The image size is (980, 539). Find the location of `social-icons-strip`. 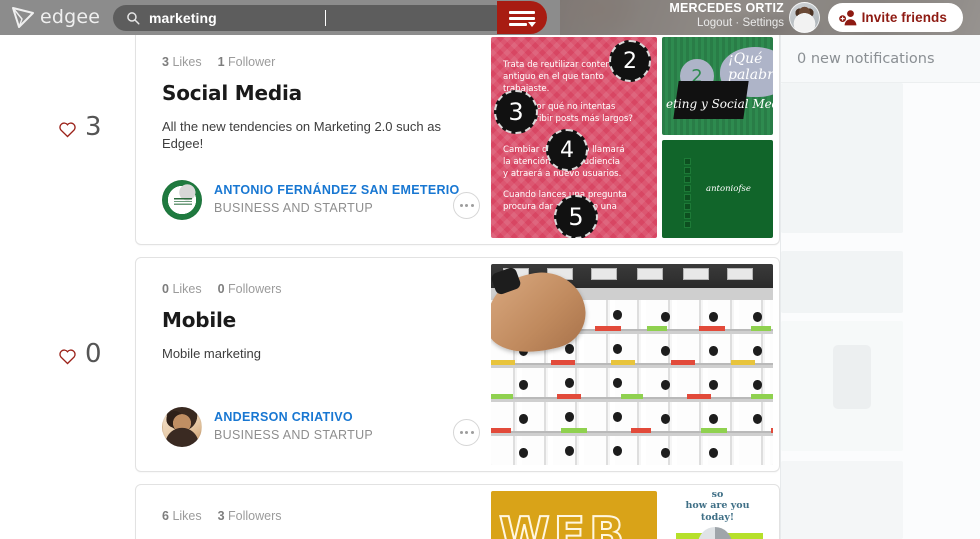

social-icons-strip is located at coordinates (687, 193).